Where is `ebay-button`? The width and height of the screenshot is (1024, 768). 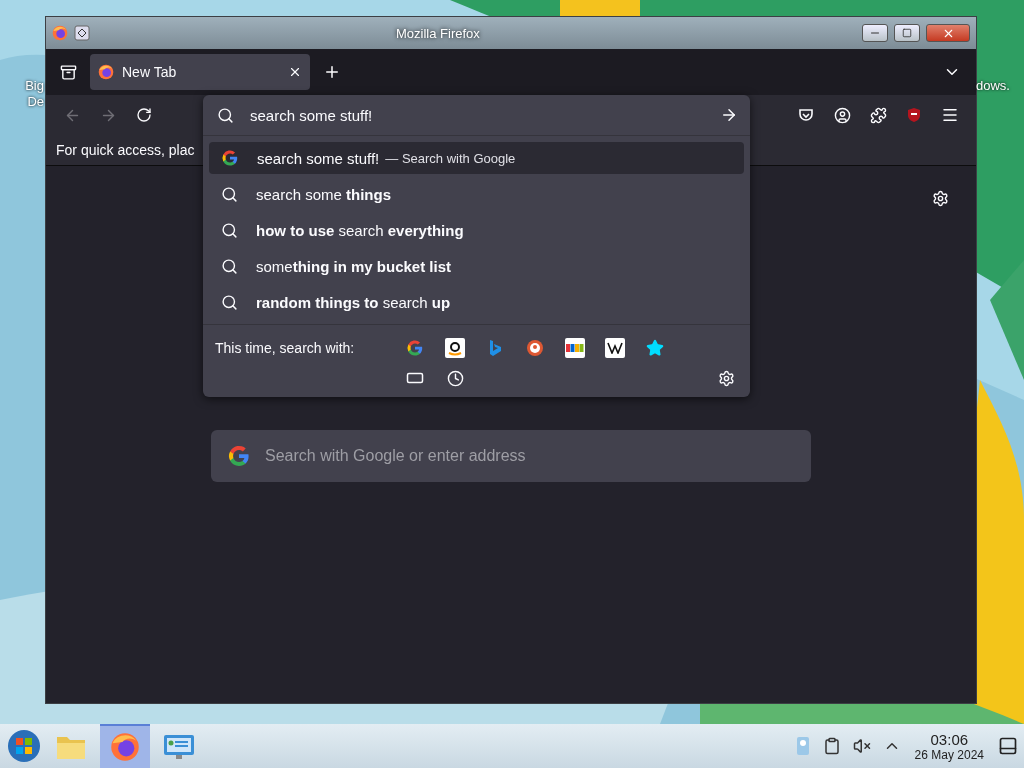 ebay-button is located at coordinates (575, 348).